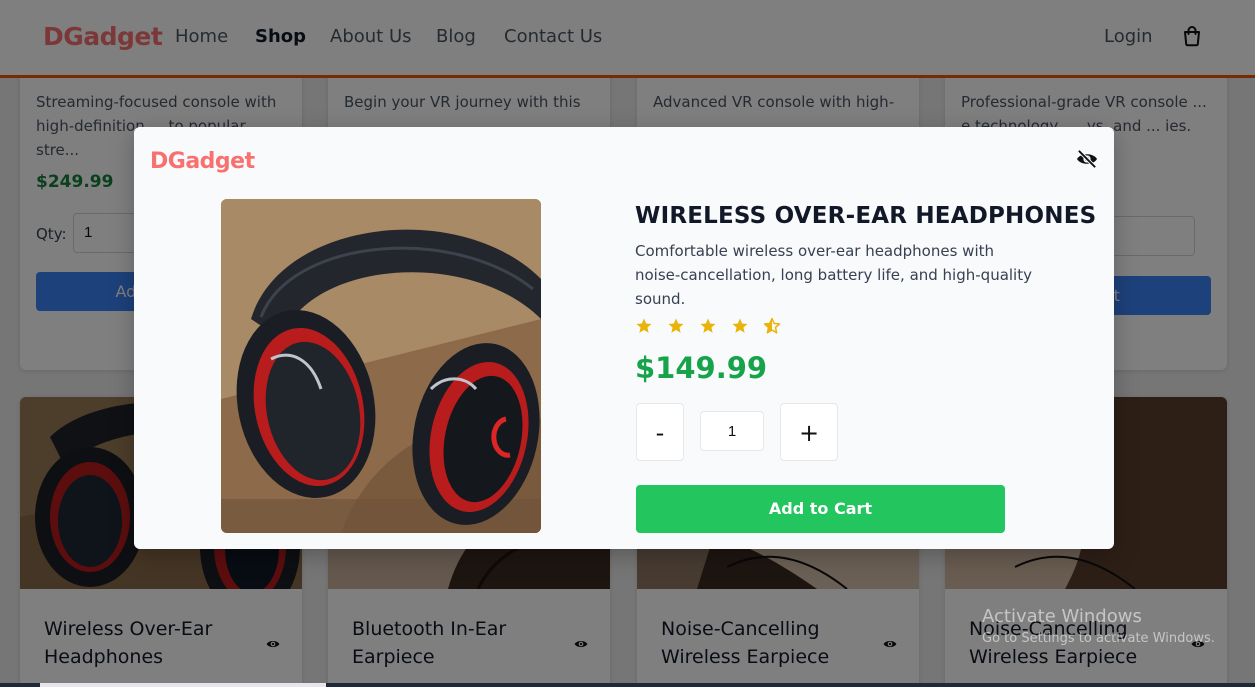 The height and width of the screenshot is (687, 1255). What do you see at coordinates (627, 685) in the screenshot?
I see `horizontal-scrollbar` at bounding box center [627, 685].